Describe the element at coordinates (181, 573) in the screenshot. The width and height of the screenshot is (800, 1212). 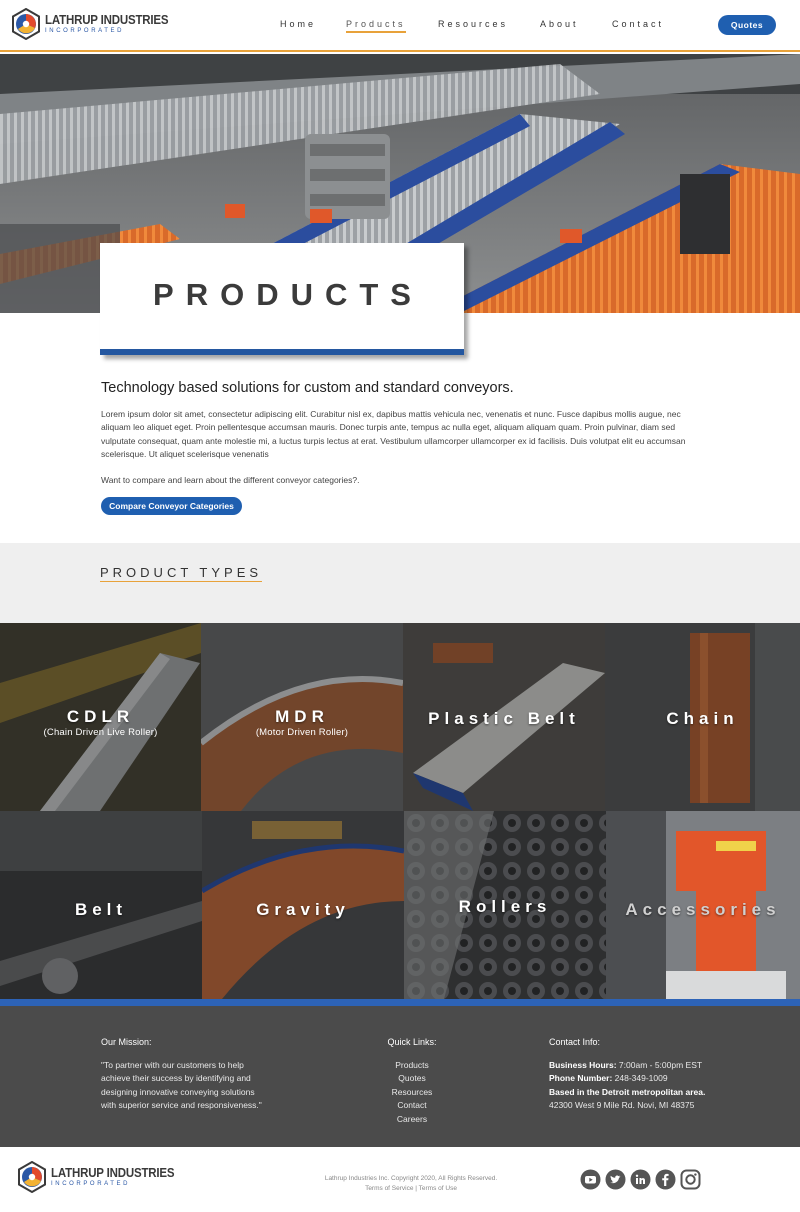
I see `product-types-heading: PRODUCT TYPES` at that location.